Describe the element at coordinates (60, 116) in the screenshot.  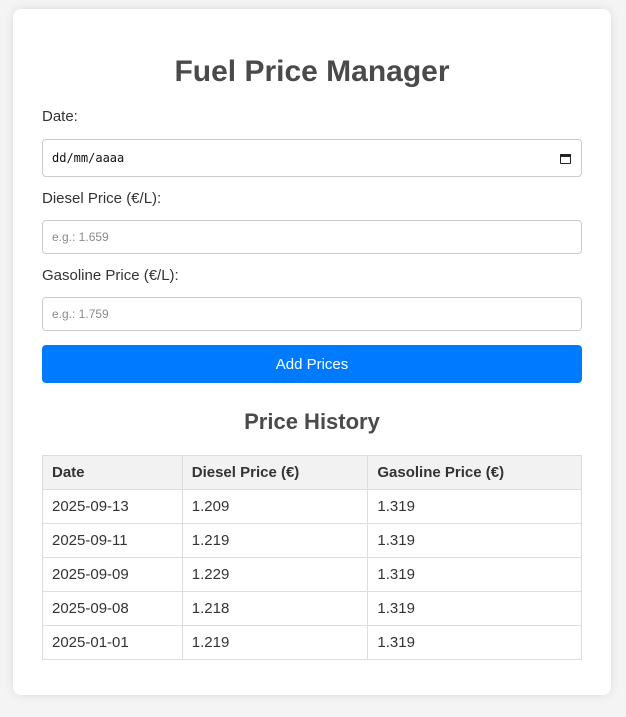
I see `date-label: Date:` at that location.